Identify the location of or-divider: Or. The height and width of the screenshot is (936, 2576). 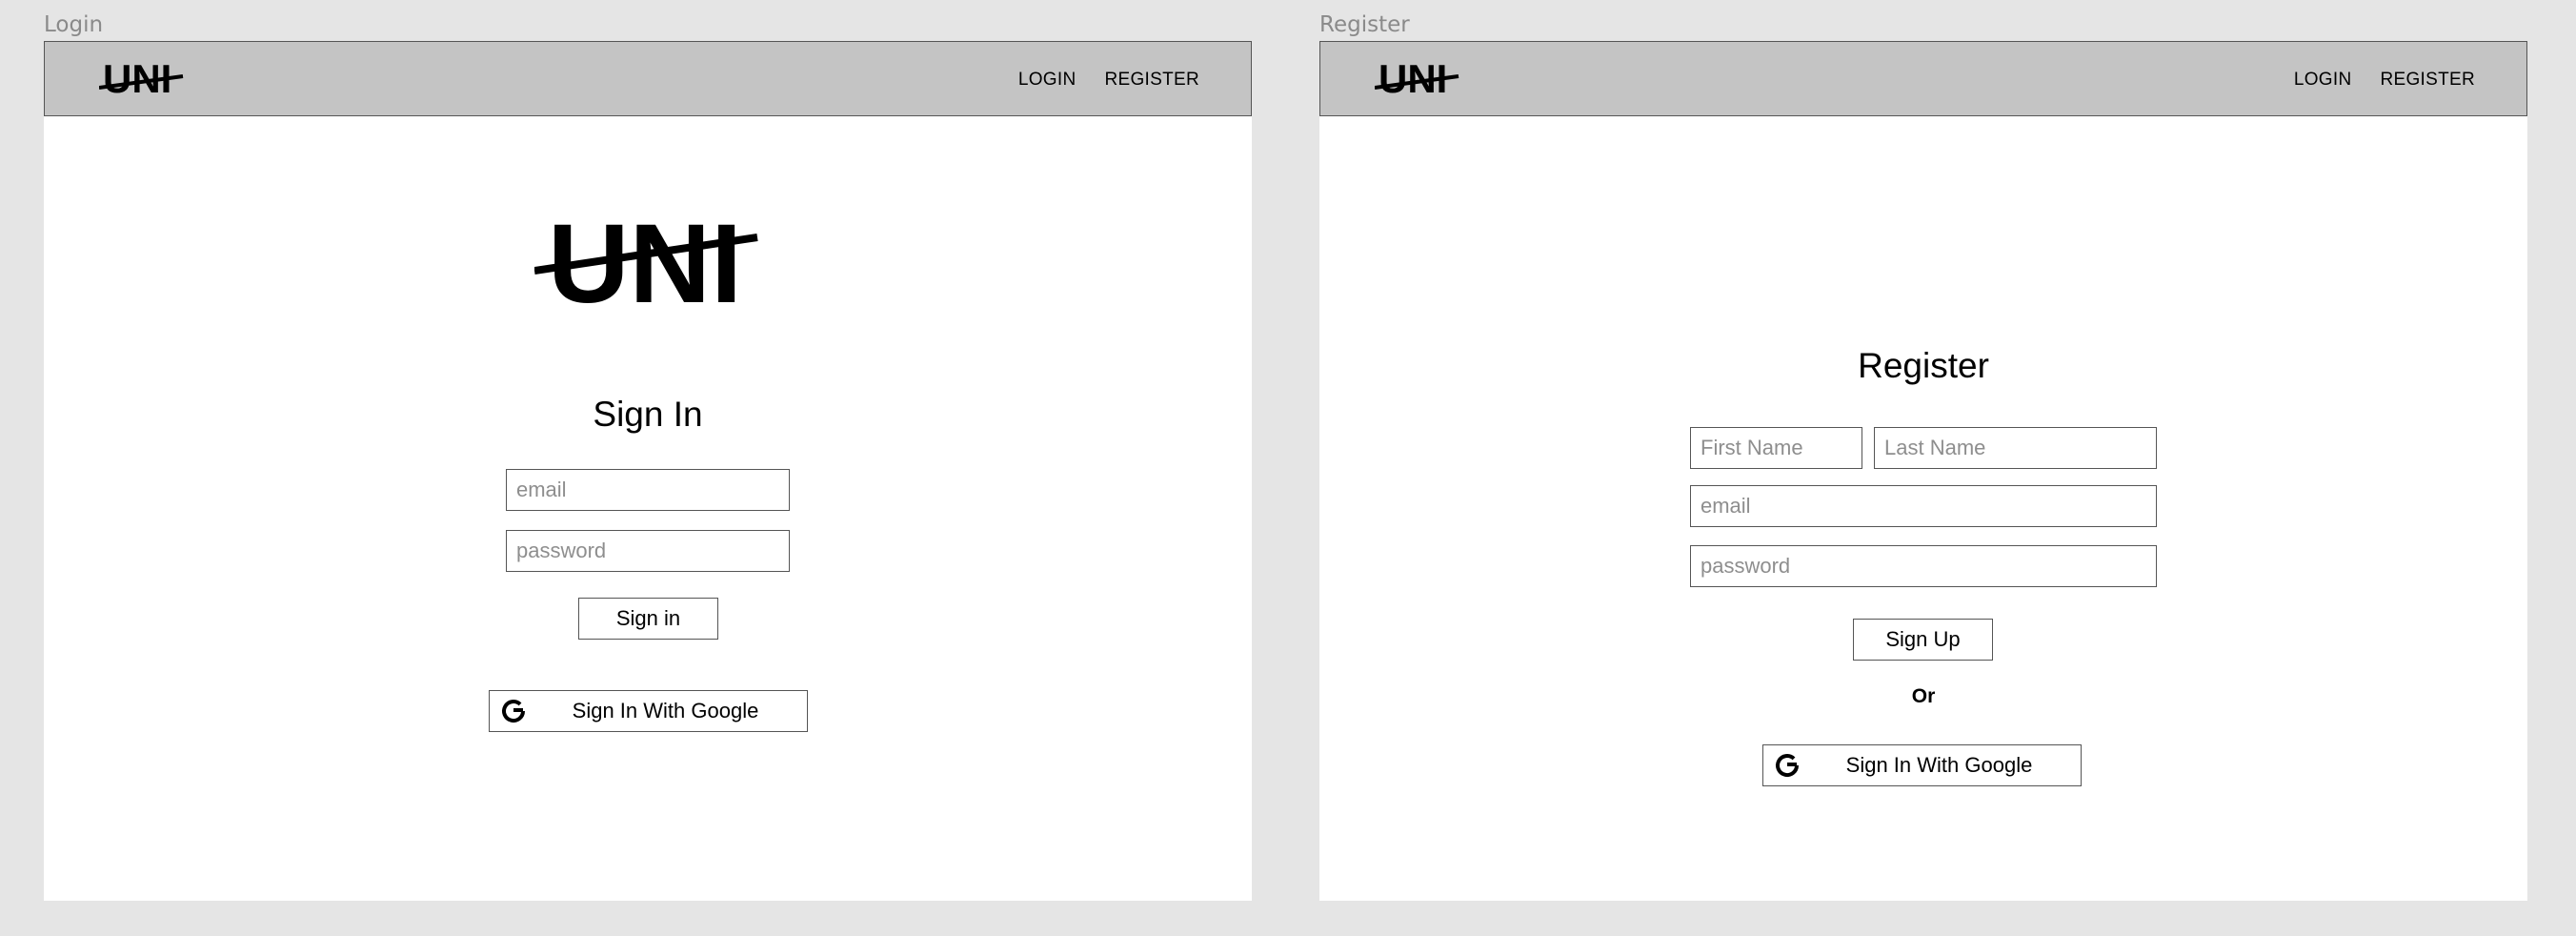
(1924, 696).